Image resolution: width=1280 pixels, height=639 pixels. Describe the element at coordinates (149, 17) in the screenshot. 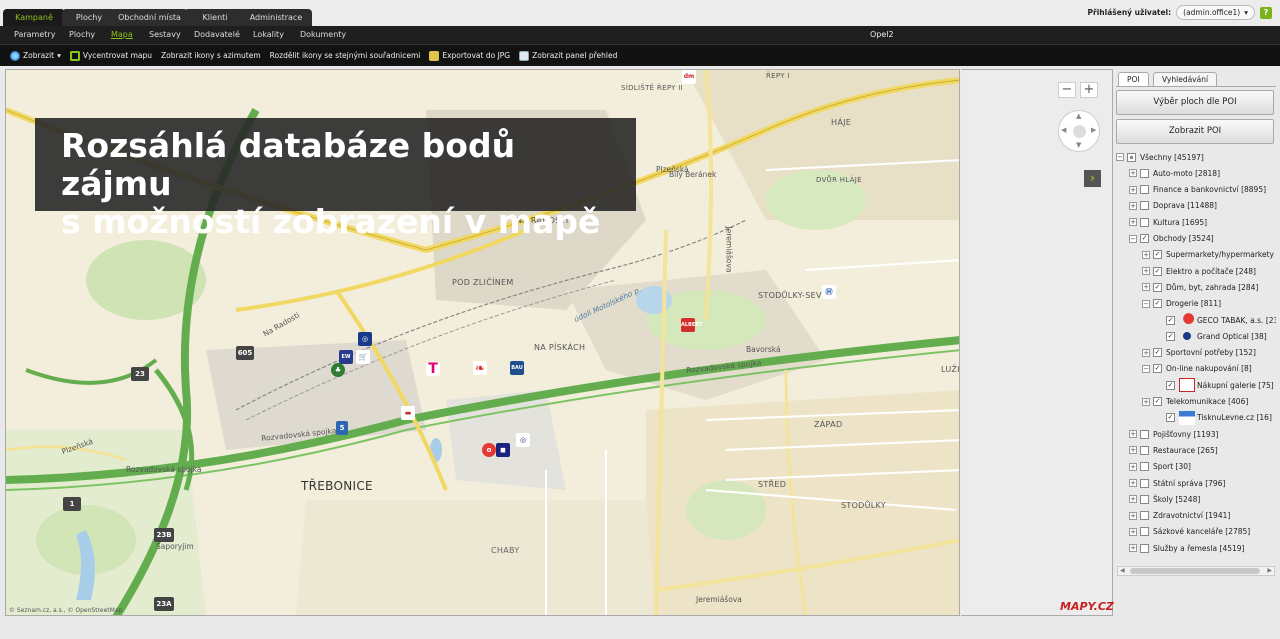

I see `tab-obchodni-mista: Obchodní místa` at that location.